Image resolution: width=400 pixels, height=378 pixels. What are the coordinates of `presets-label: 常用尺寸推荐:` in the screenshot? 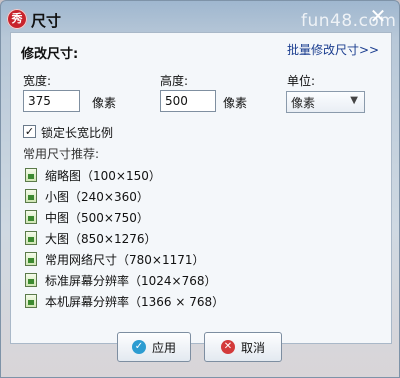 It's located at (61, 154).